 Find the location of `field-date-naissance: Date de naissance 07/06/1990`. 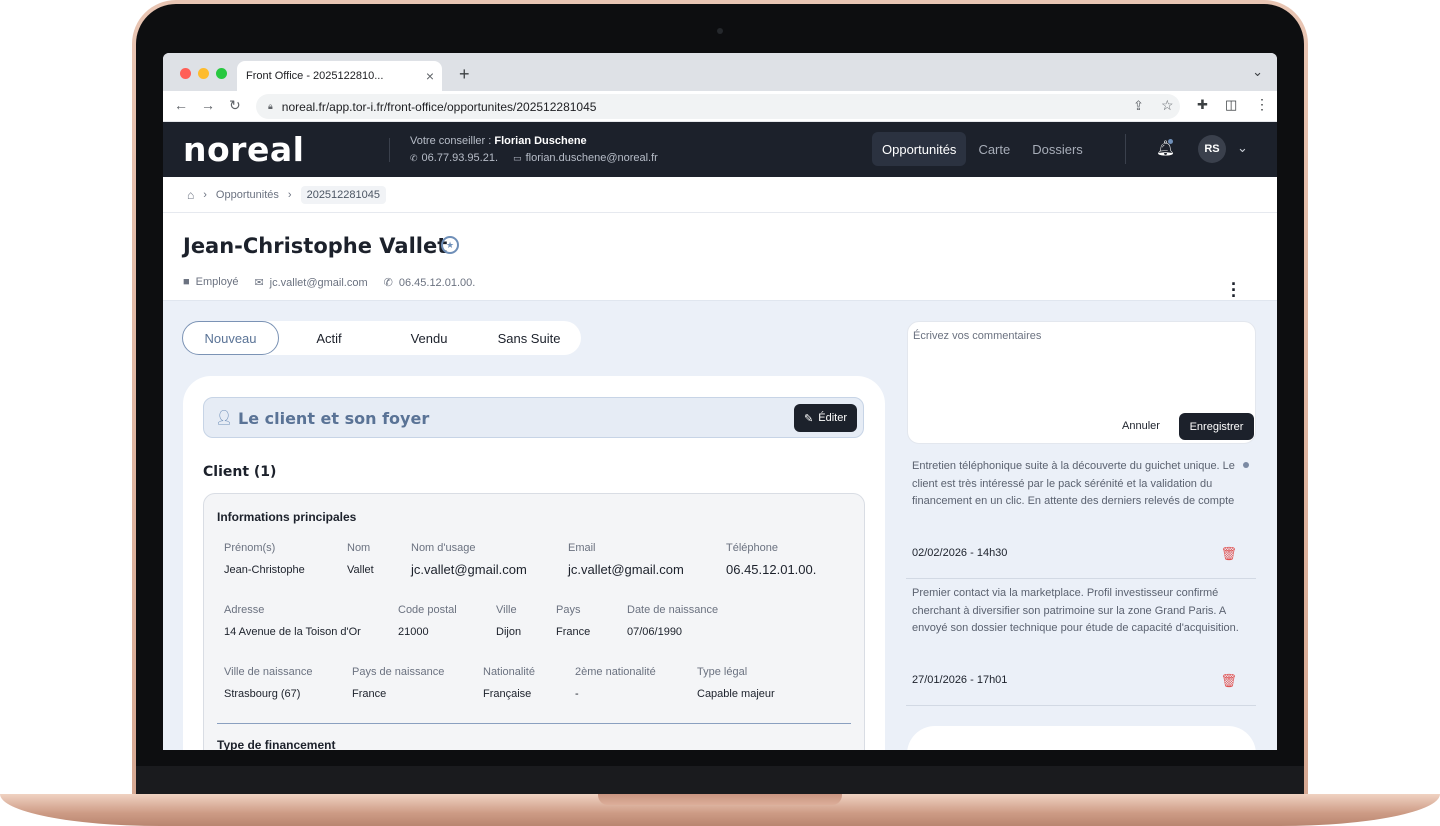

field-date-naissance: Date de naissance 07/06/1990 is located at coordinates (673, 621).